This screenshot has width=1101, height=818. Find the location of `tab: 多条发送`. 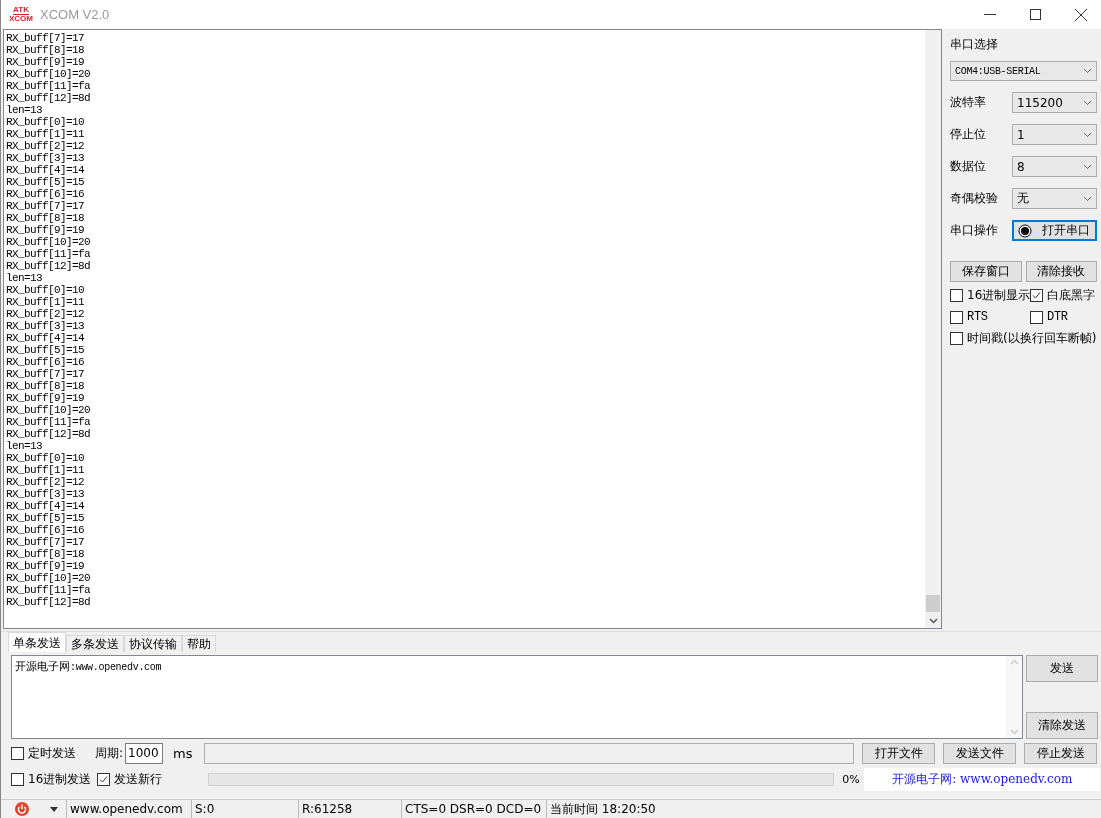

tab: 多条发送 is located at coordinates (95, 643).